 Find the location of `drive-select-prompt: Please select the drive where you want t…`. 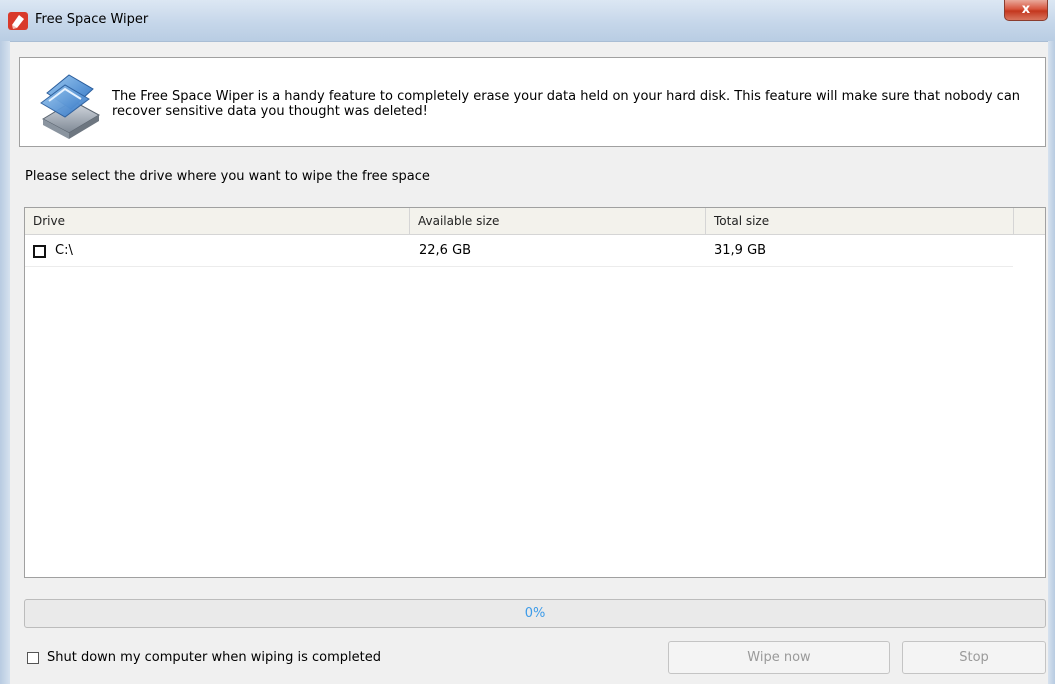

drive-select-prompt: Please select the drive where you want t… is located at coordinates (227, 176).